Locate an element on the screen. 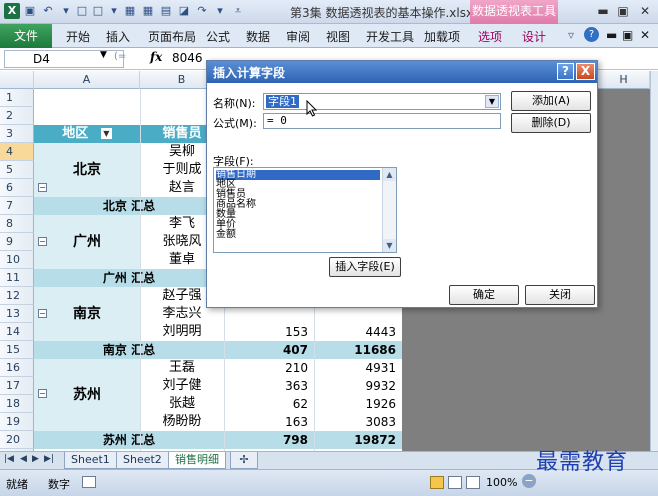  pivot-subtotal-amount: 11686 is located at coordinates (358, 350).